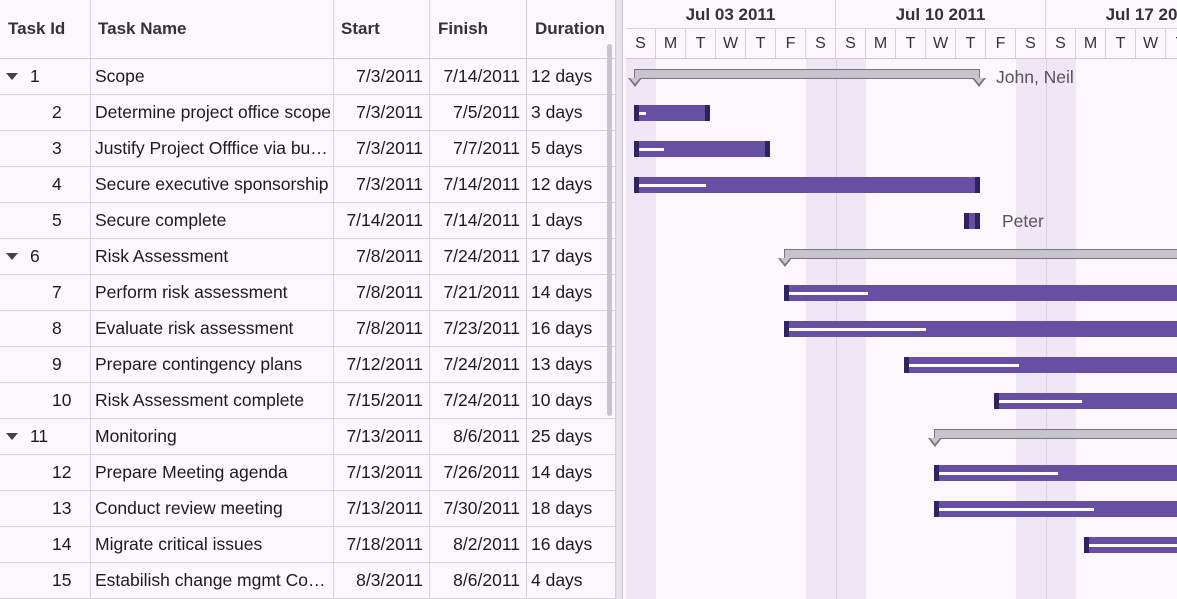 Image resolution: width=1177 pixels, height=599 pixels. I want to click on column-header-task-id: Task Id, so click(45, 29).